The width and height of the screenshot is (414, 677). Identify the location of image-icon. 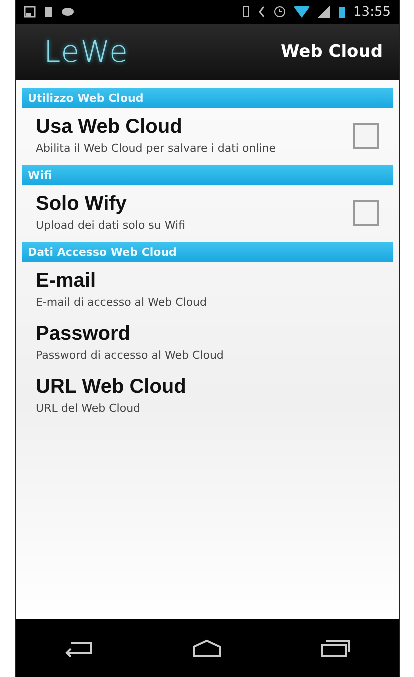
(30, 12).